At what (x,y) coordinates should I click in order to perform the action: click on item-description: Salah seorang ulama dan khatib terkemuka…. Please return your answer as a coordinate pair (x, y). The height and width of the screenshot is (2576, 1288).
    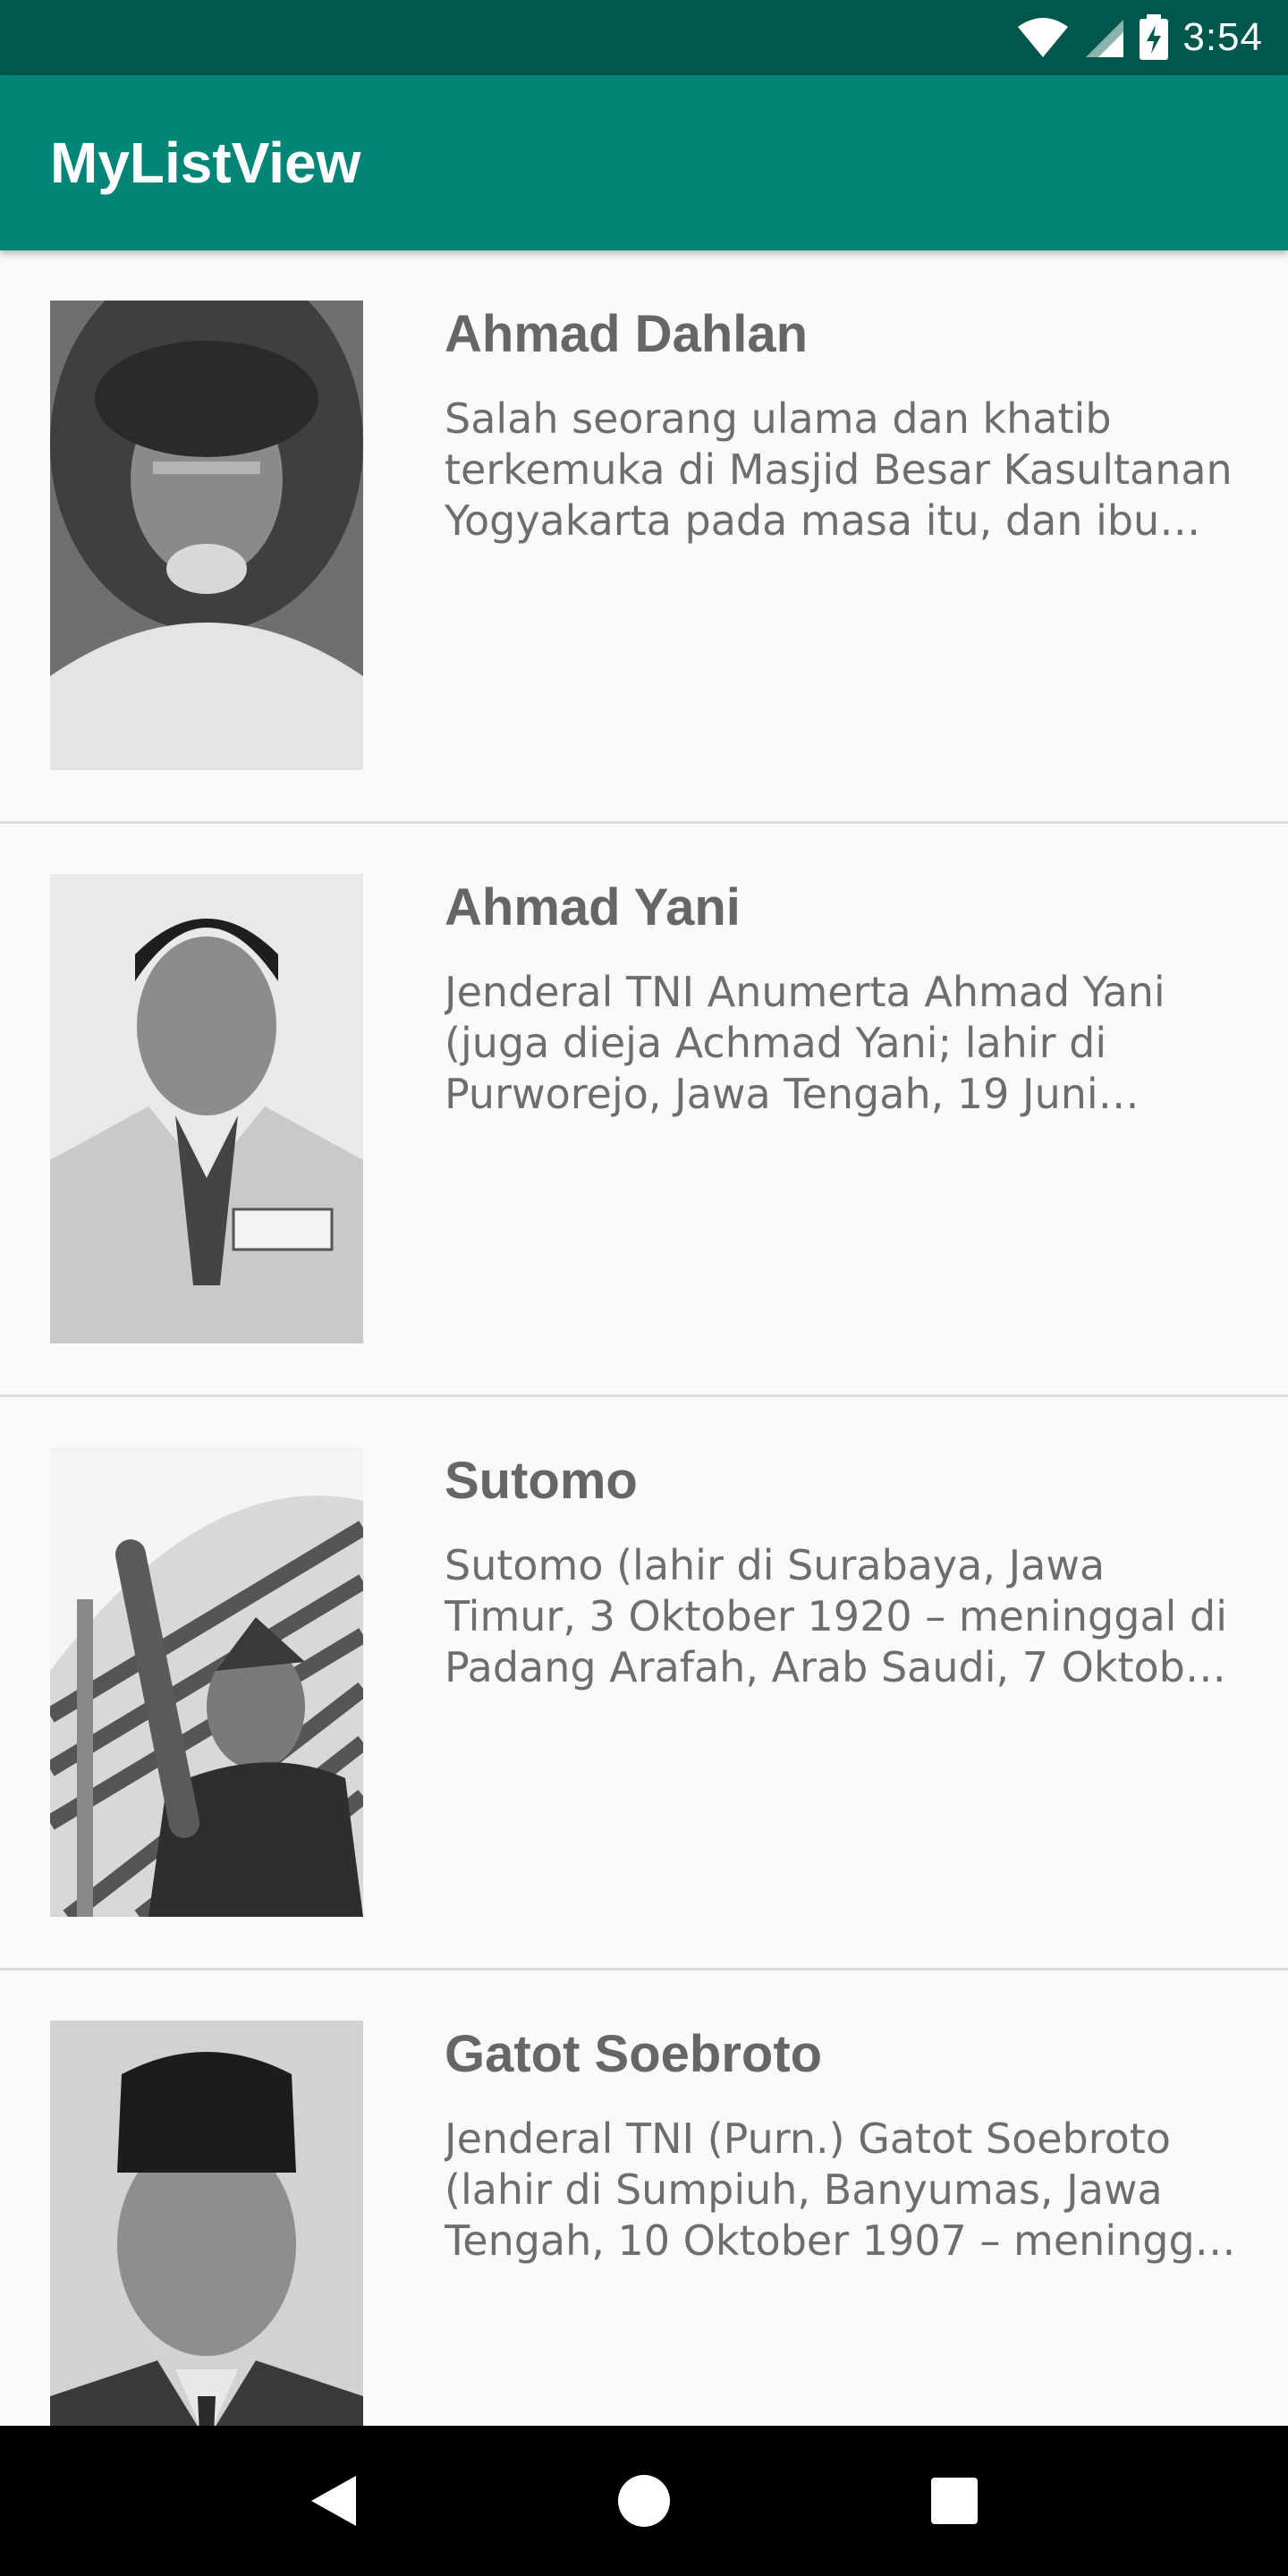
    Looking at the image, I should click on (839, 469).